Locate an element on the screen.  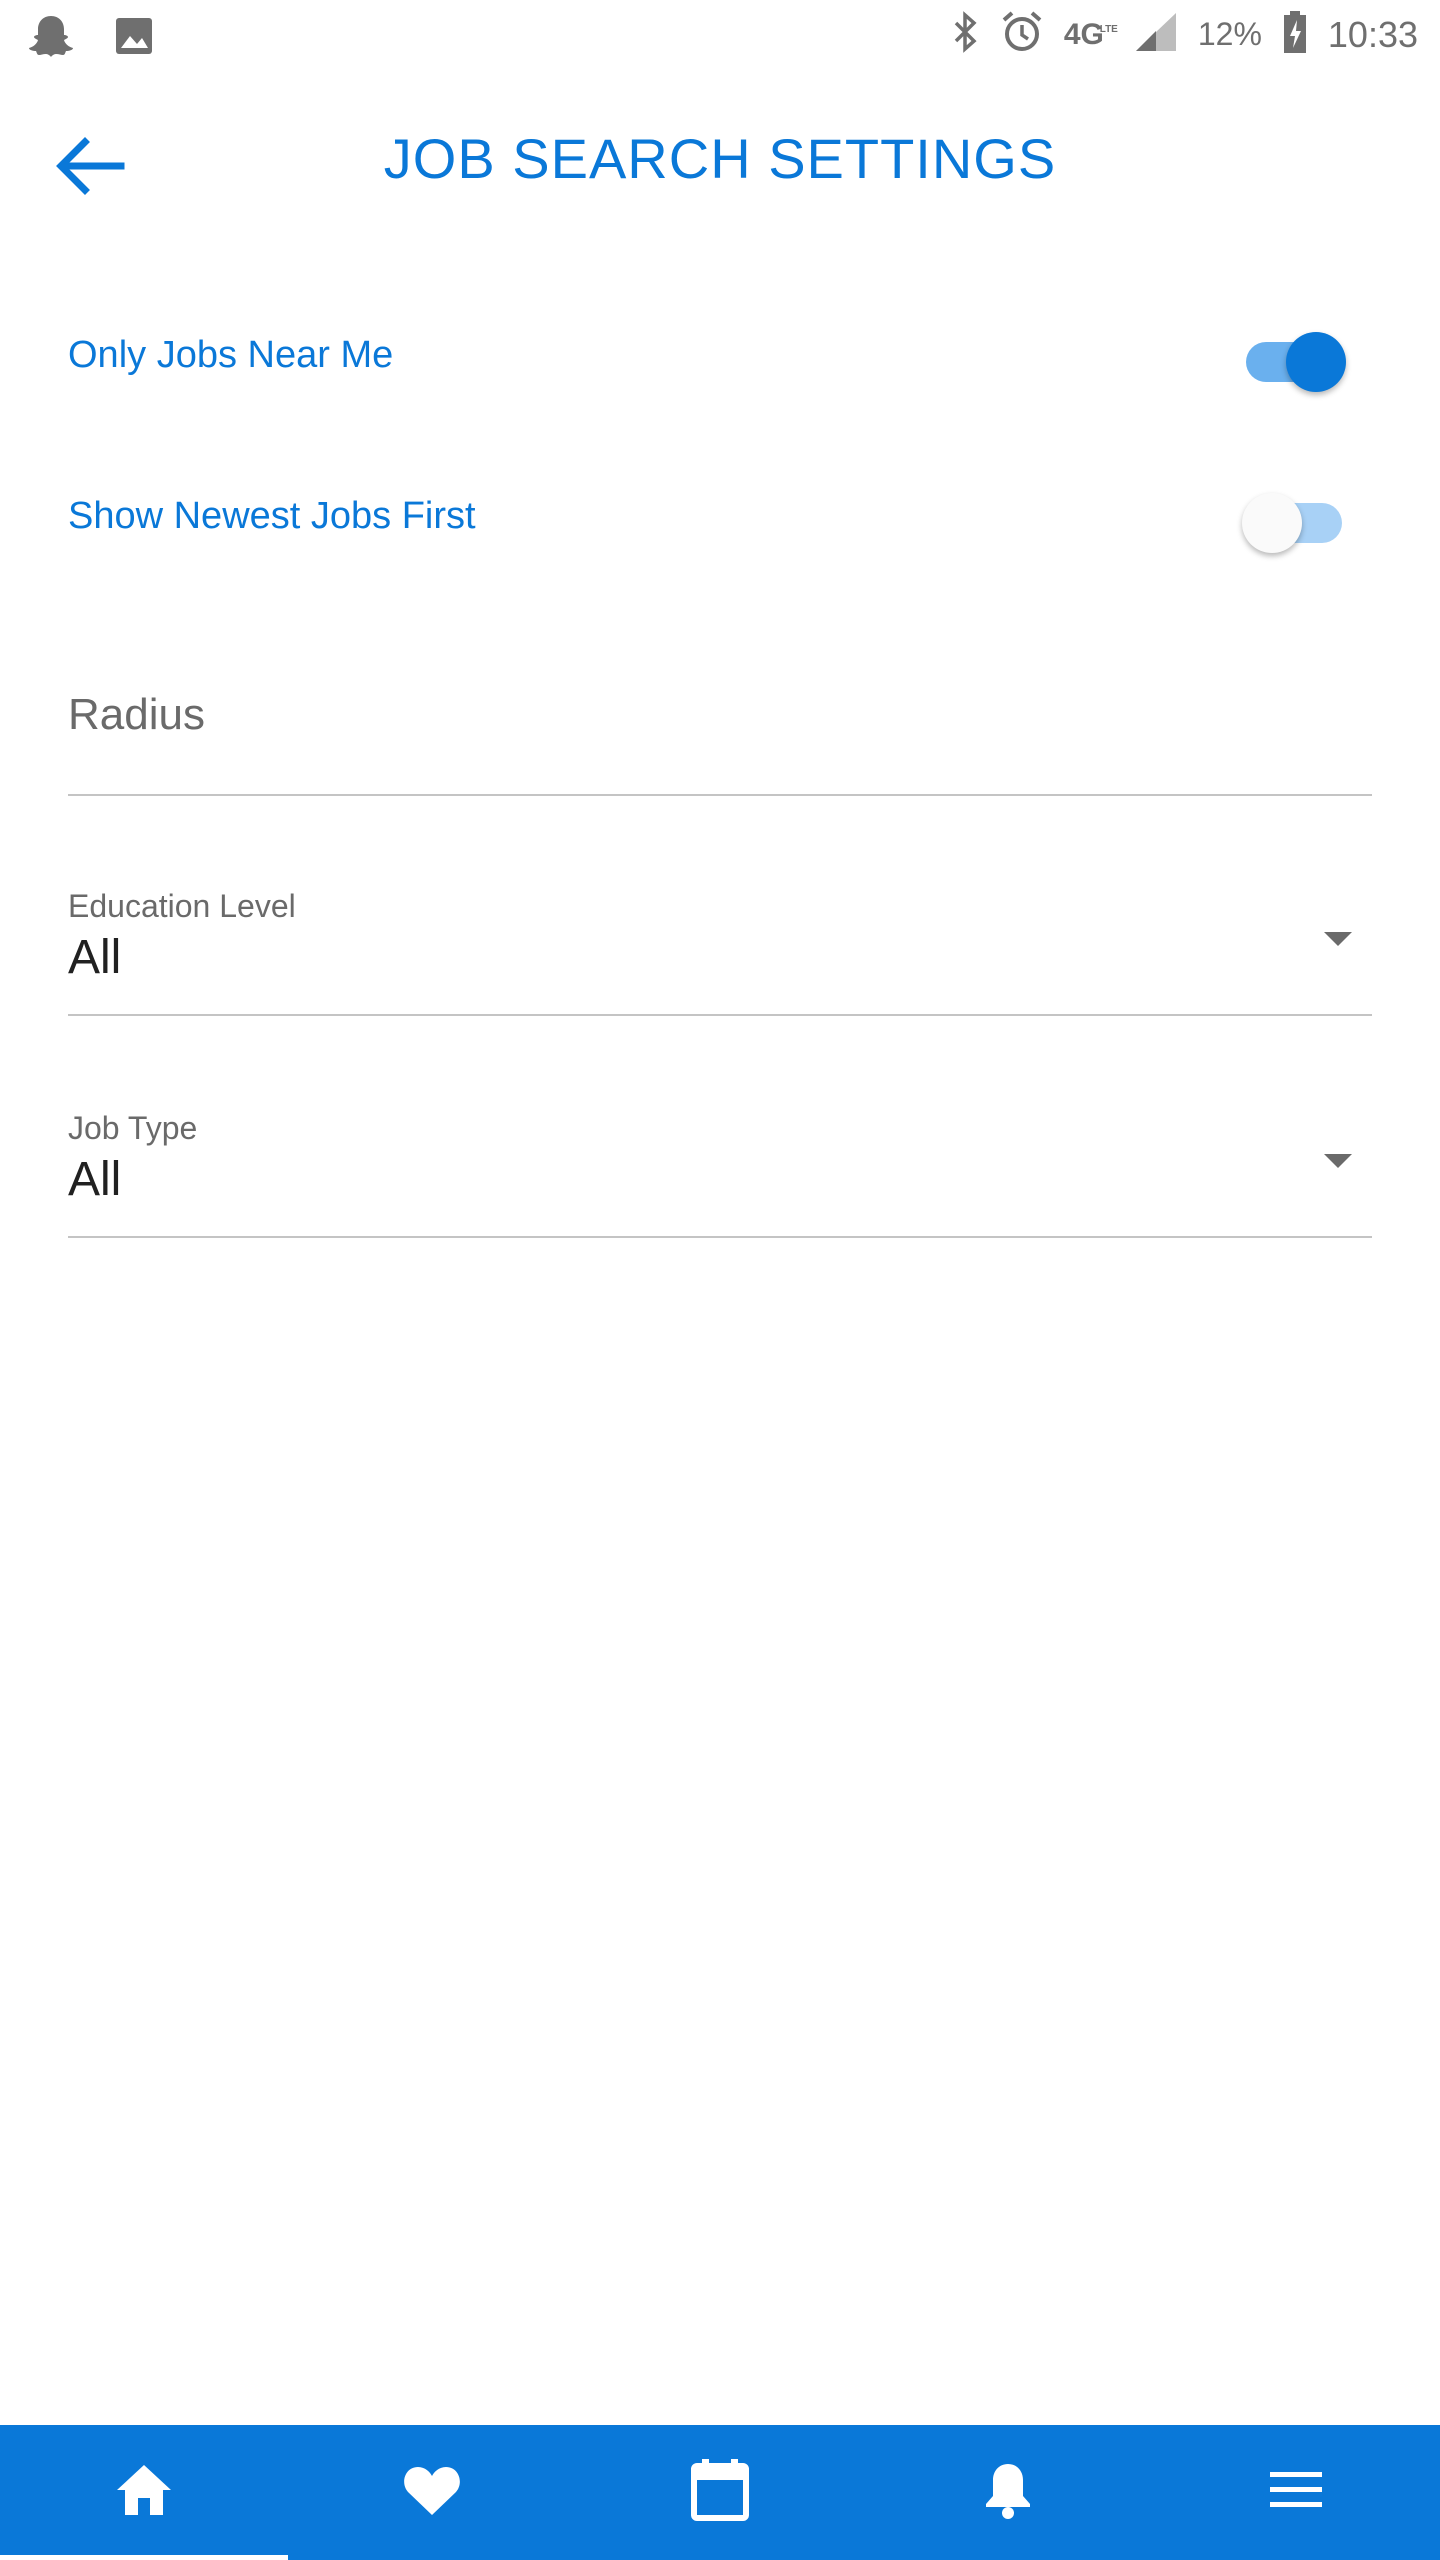
active-tab-indicator is located at coordinates (144, 2557).